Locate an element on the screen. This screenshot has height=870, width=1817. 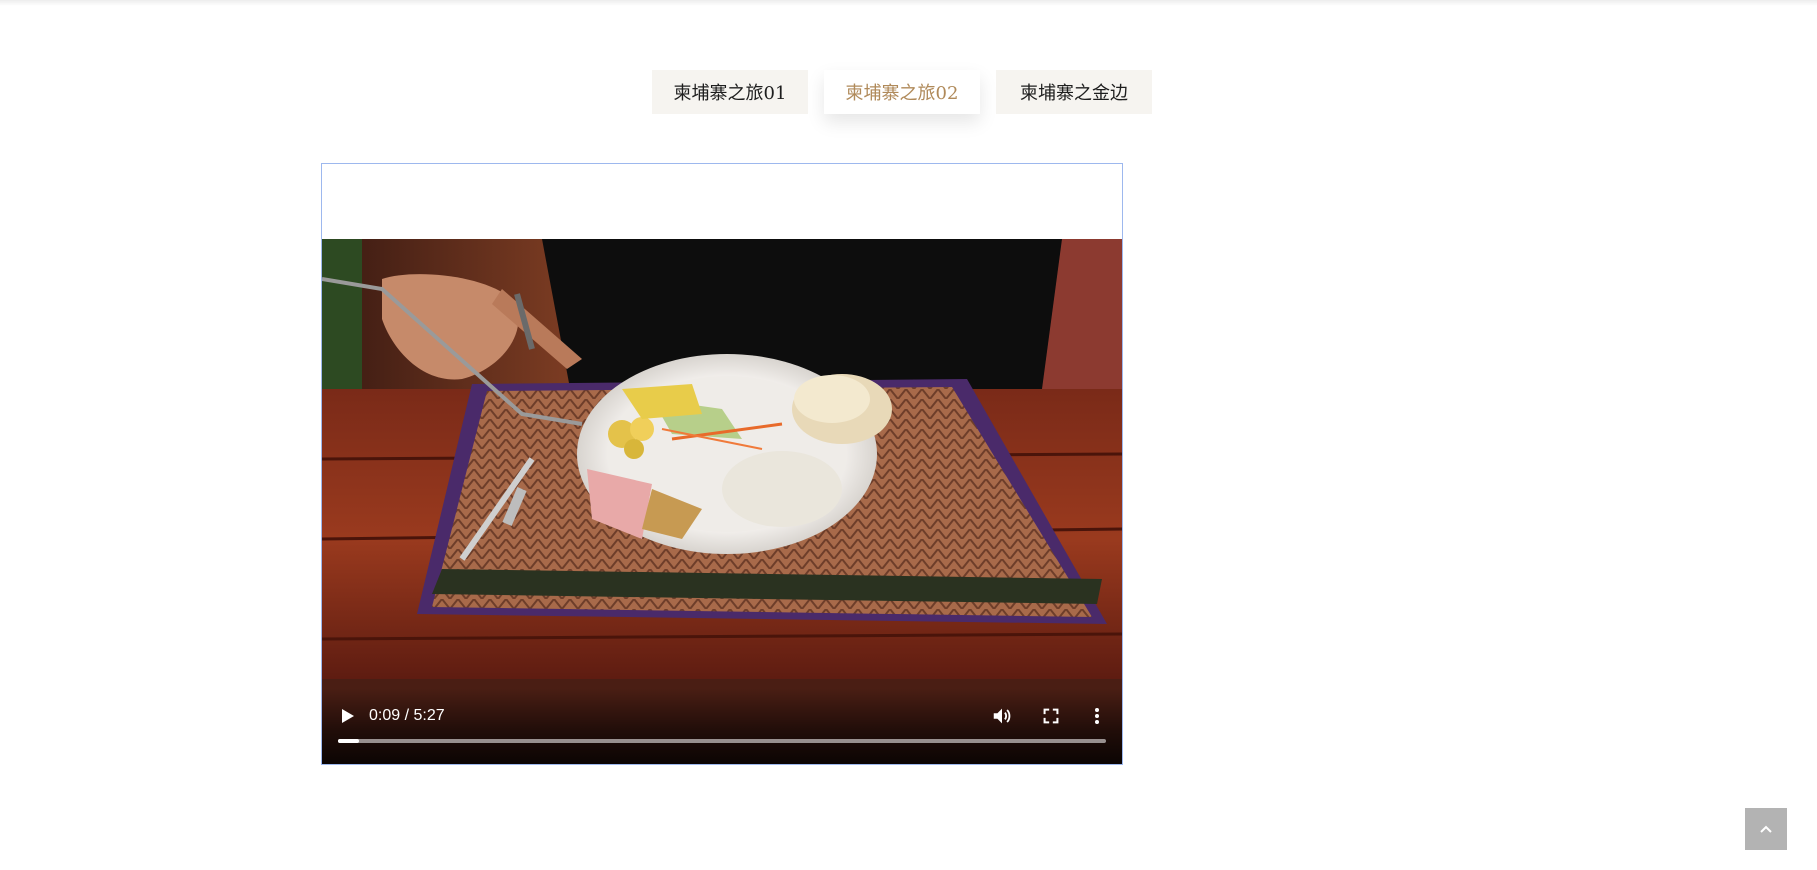
tab-trip-02: 柬埔寨之旅02 is located at coordinates (902, 92).